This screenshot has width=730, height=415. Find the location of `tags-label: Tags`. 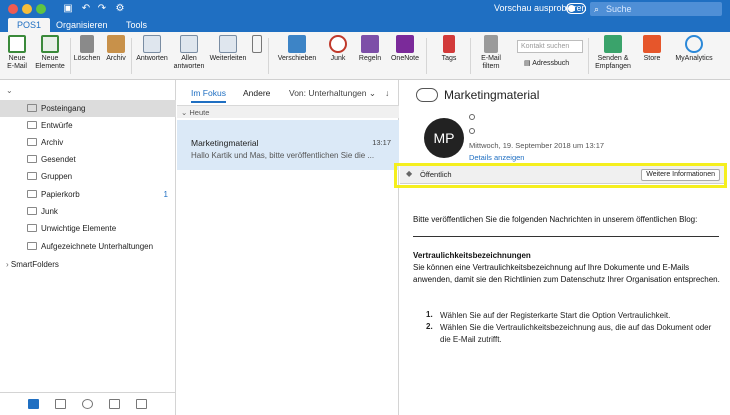

tags-label: Tags is located at coordinates (449, 58).